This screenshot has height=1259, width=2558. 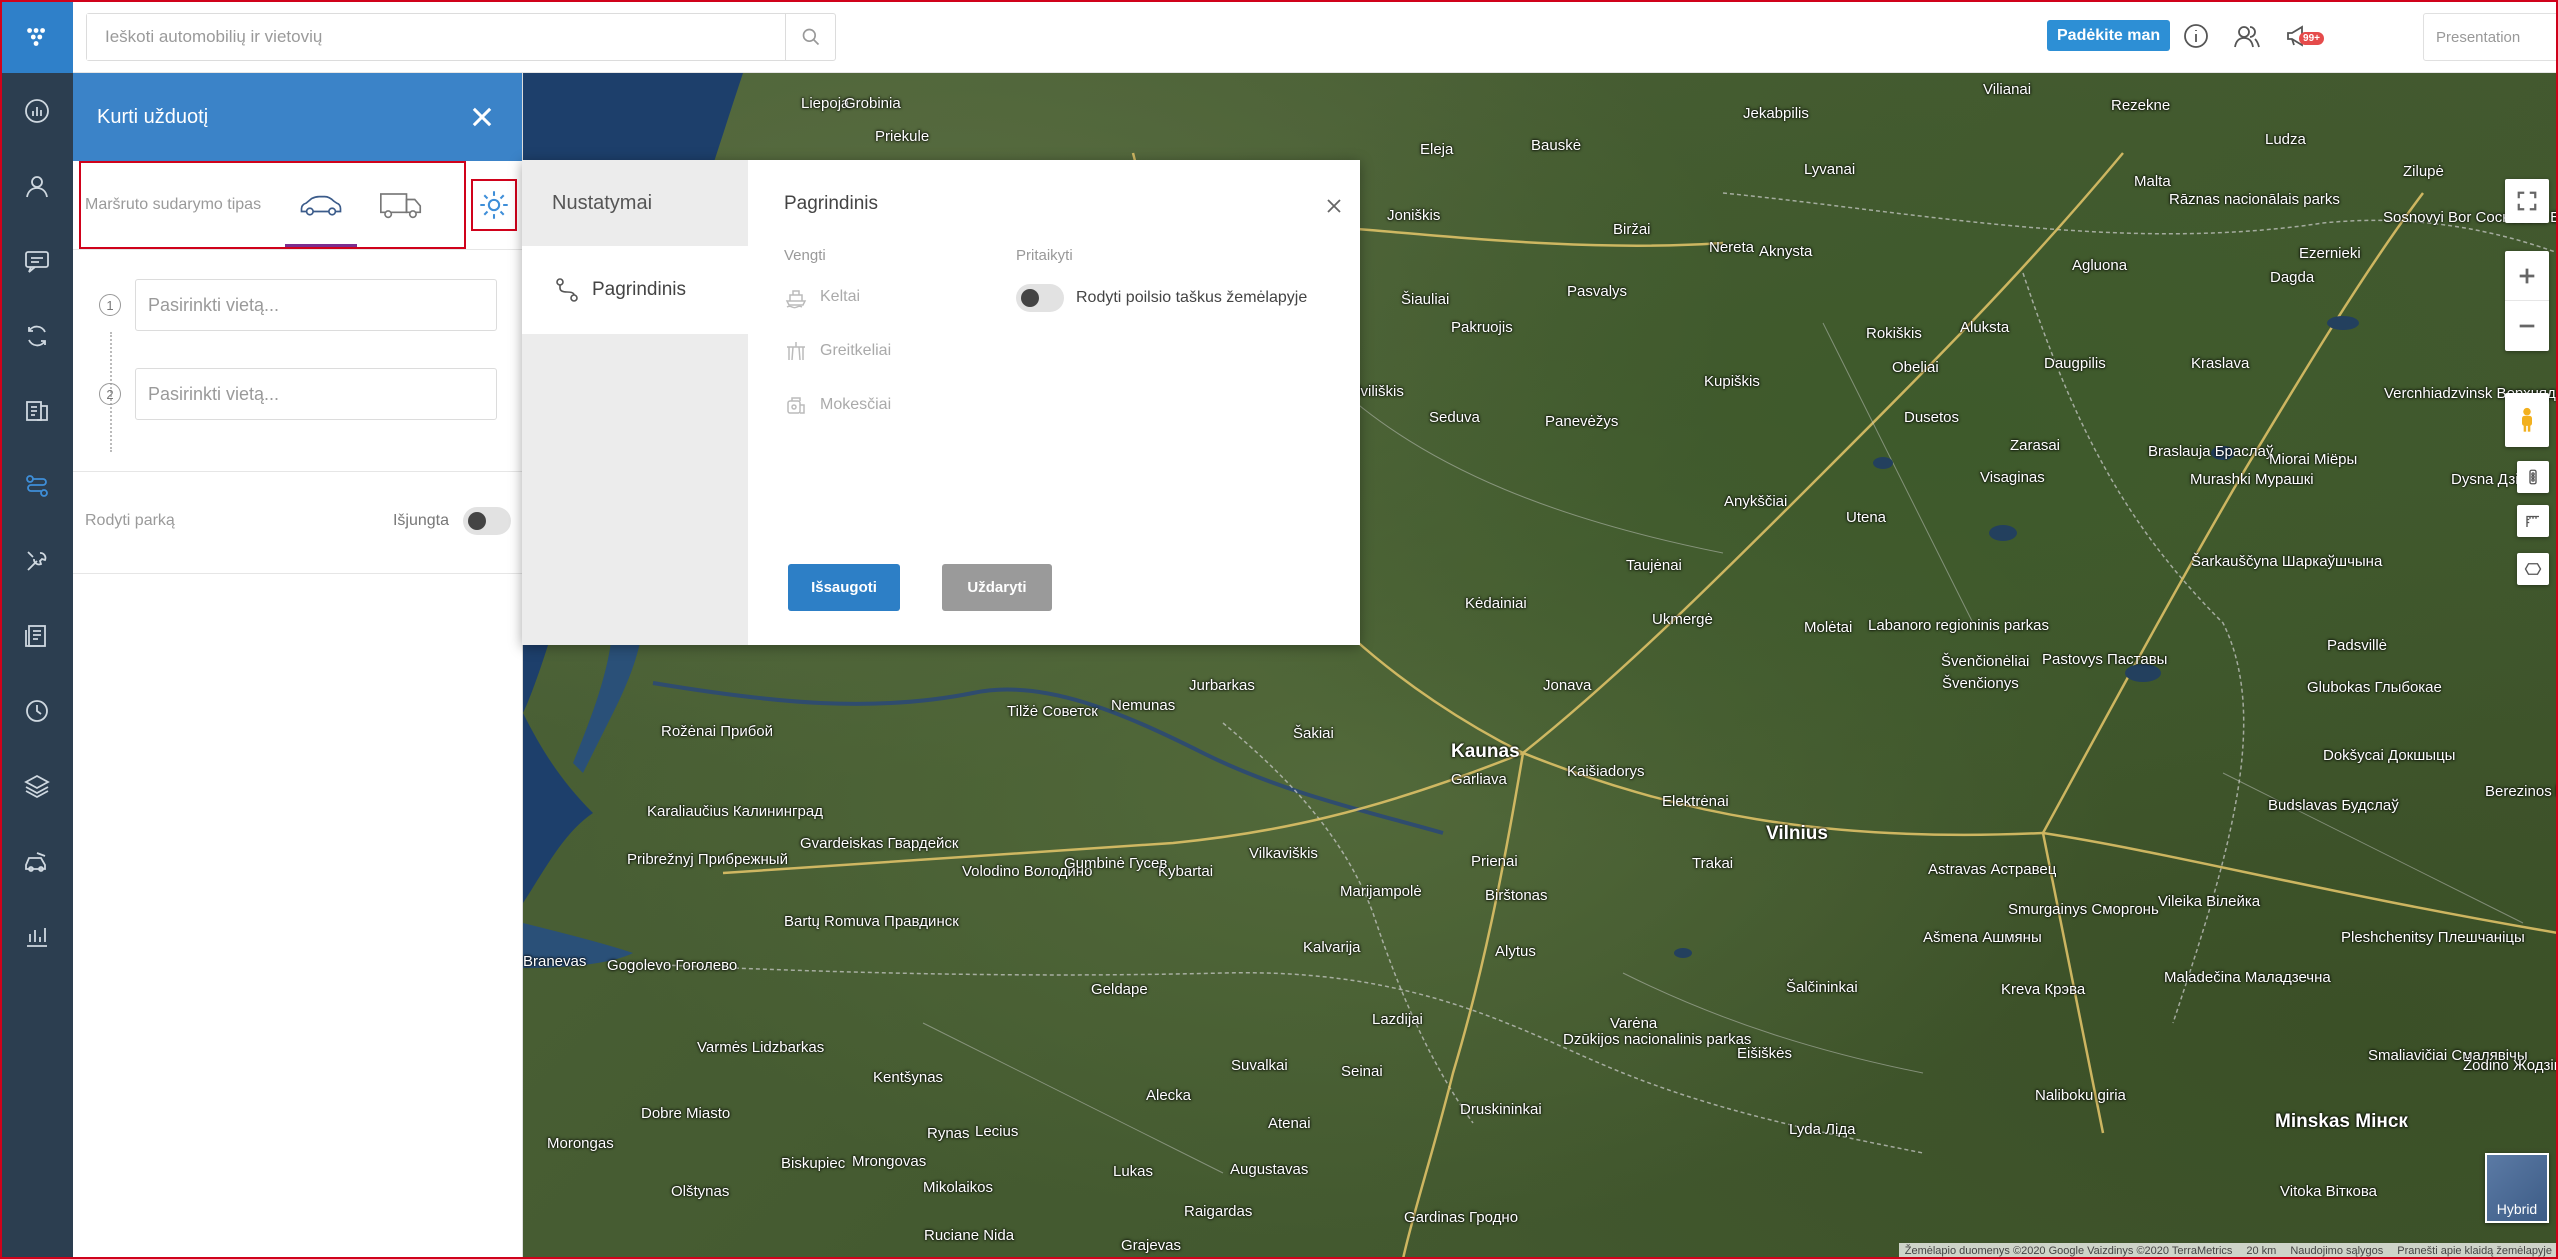 What do you see at coordinates (2474, 1251) in the screenshot?
I see `report-error-link: Pranešti apie klaidą žemėlapyje` at bounding box center [2474, 1251].